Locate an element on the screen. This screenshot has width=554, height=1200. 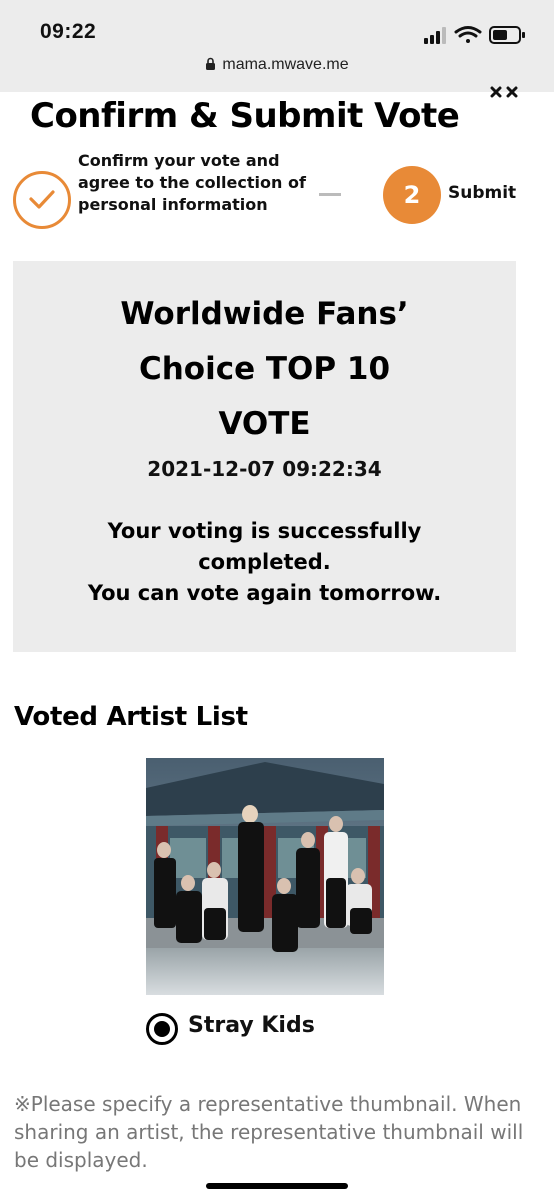
artist-photo-image is located at coordinates (265, 876).